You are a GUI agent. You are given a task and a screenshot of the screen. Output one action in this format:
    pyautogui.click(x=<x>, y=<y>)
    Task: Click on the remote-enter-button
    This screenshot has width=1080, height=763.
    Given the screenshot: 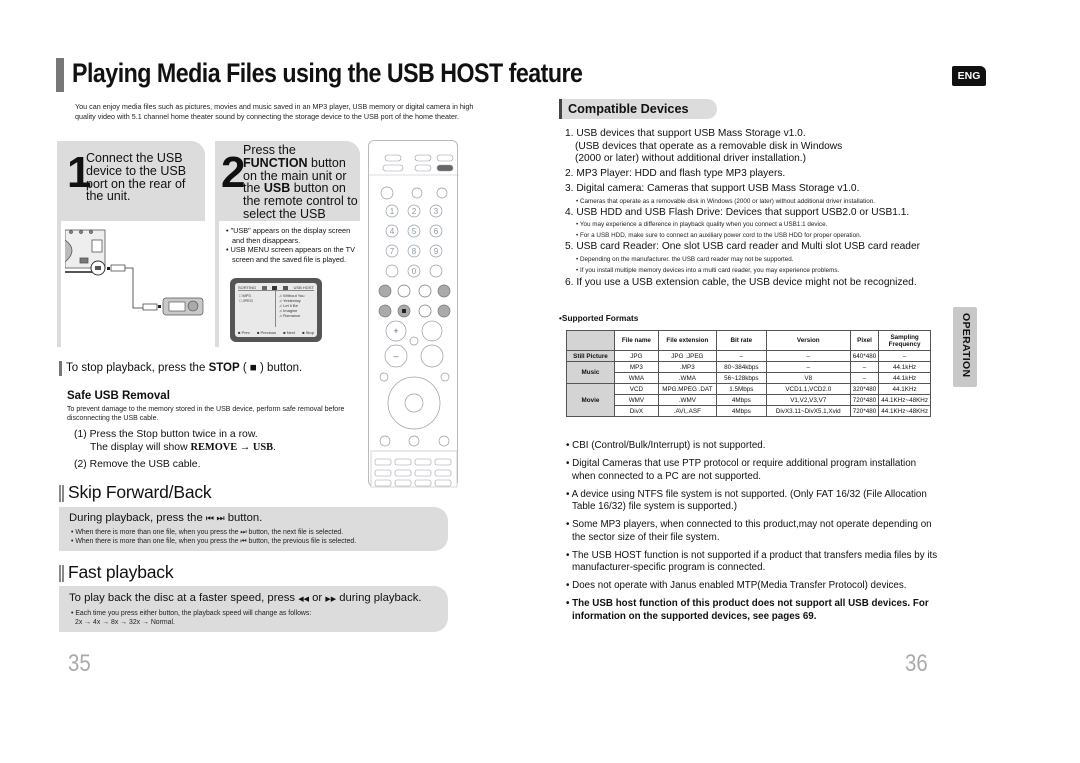 What is the action you would take?
    pyautogui.click(x=414, y=403)
    